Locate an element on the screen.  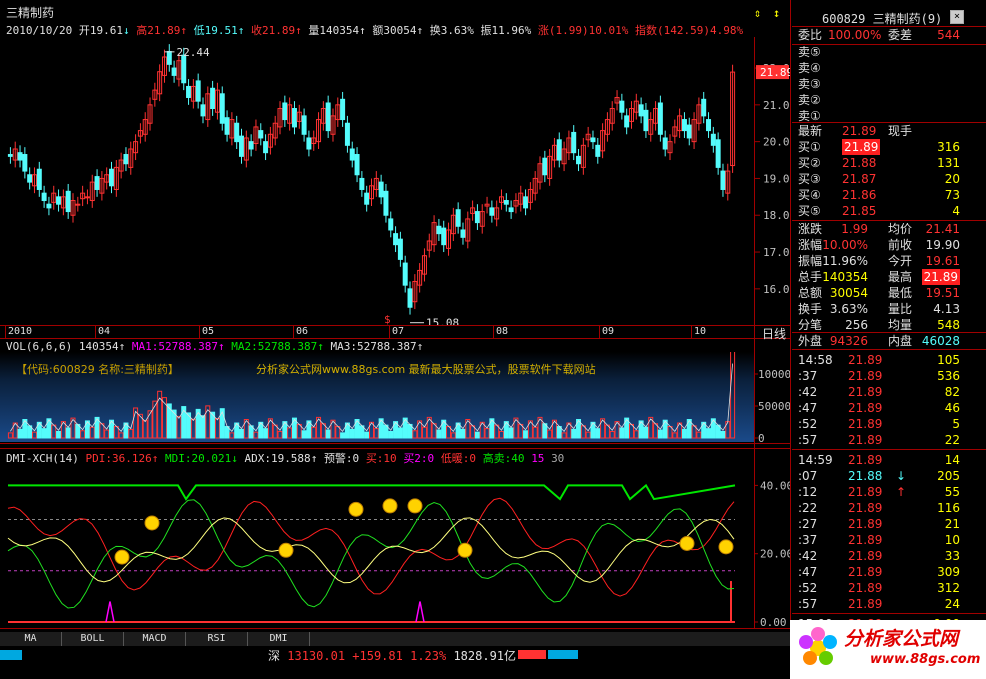
vertical-arrows-icon: ↕ is located at coordinates (776, 13).